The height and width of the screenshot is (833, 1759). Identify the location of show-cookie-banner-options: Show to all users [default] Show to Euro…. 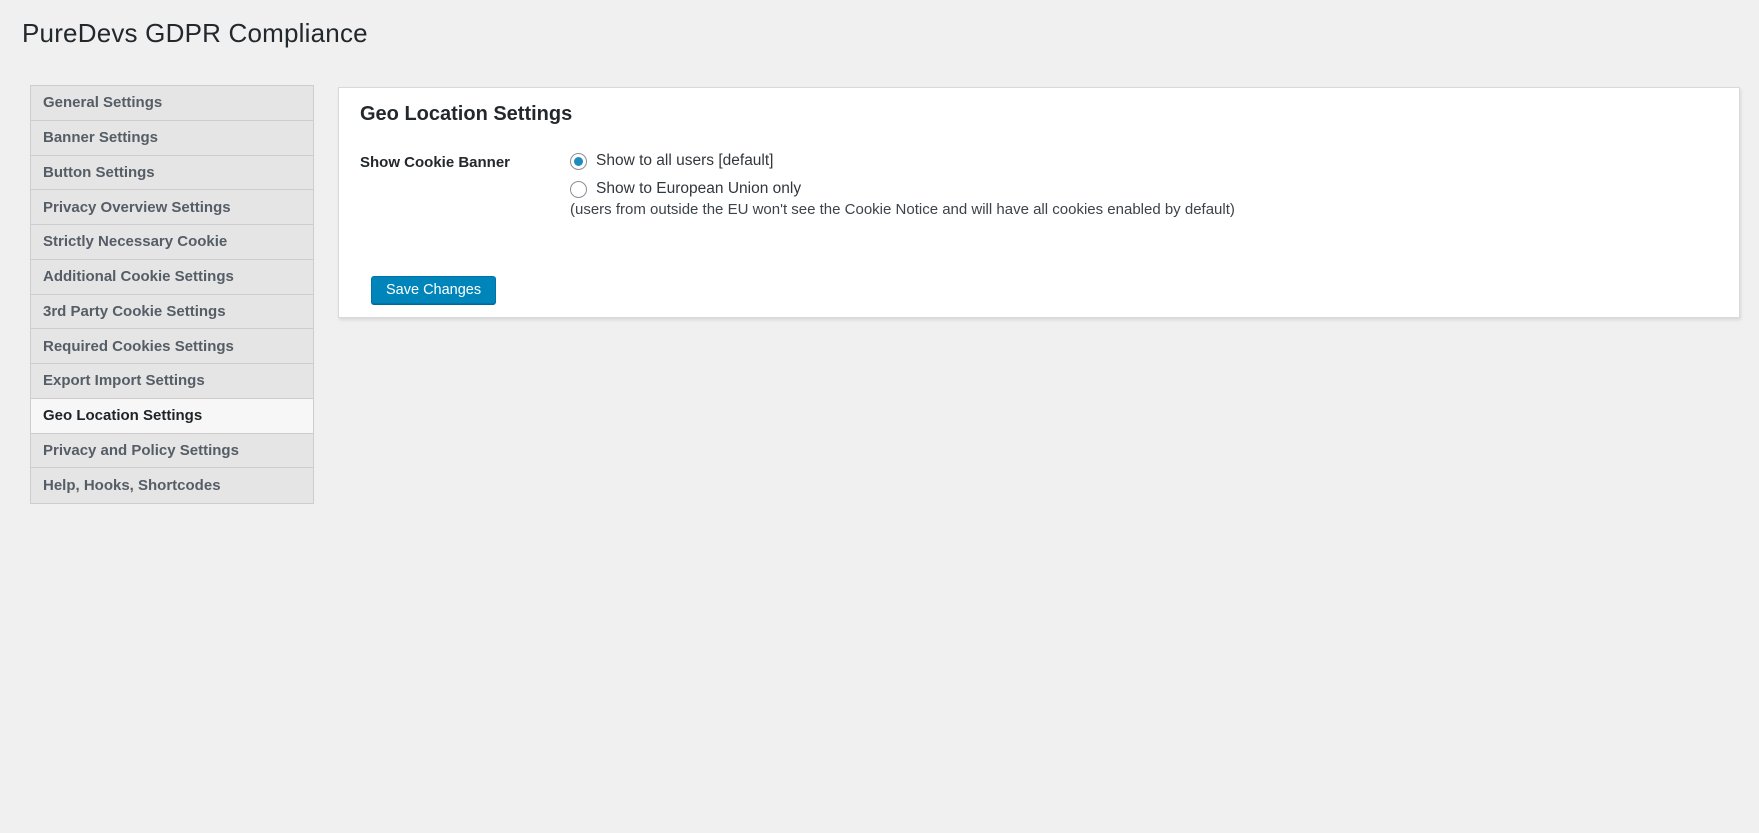
(902, 185).